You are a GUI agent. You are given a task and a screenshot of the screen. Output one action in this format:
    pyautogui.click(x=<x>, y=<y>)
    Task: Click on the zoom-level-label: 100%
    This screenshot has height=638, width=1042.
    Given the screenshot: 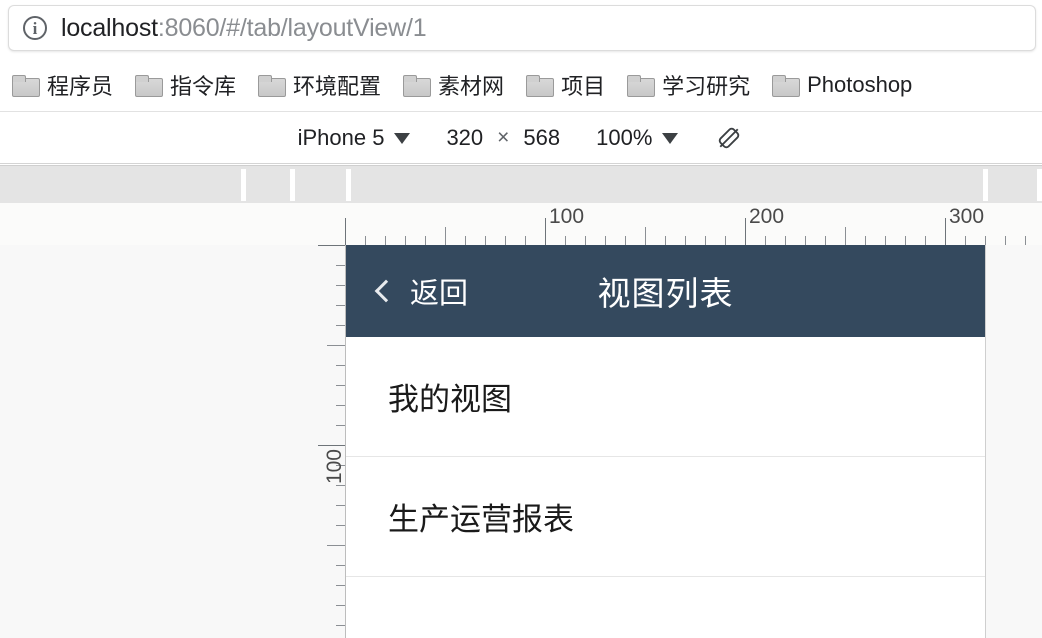 What is the action you would take?
    pyautogui.click(x=624, y=137)
    